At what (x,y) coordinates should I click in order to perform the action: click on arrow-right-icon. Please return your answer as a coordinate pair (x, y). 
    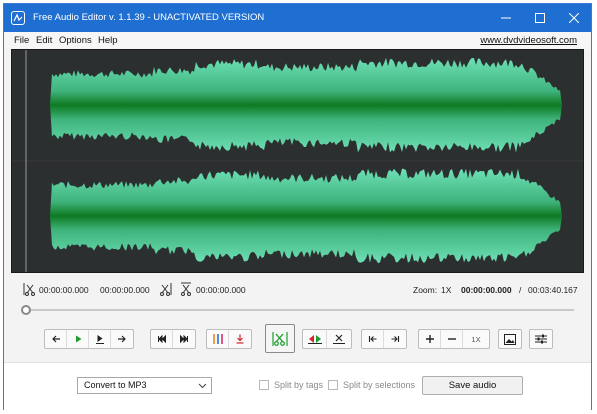
    Looking at the image, I should click on (122, 339).